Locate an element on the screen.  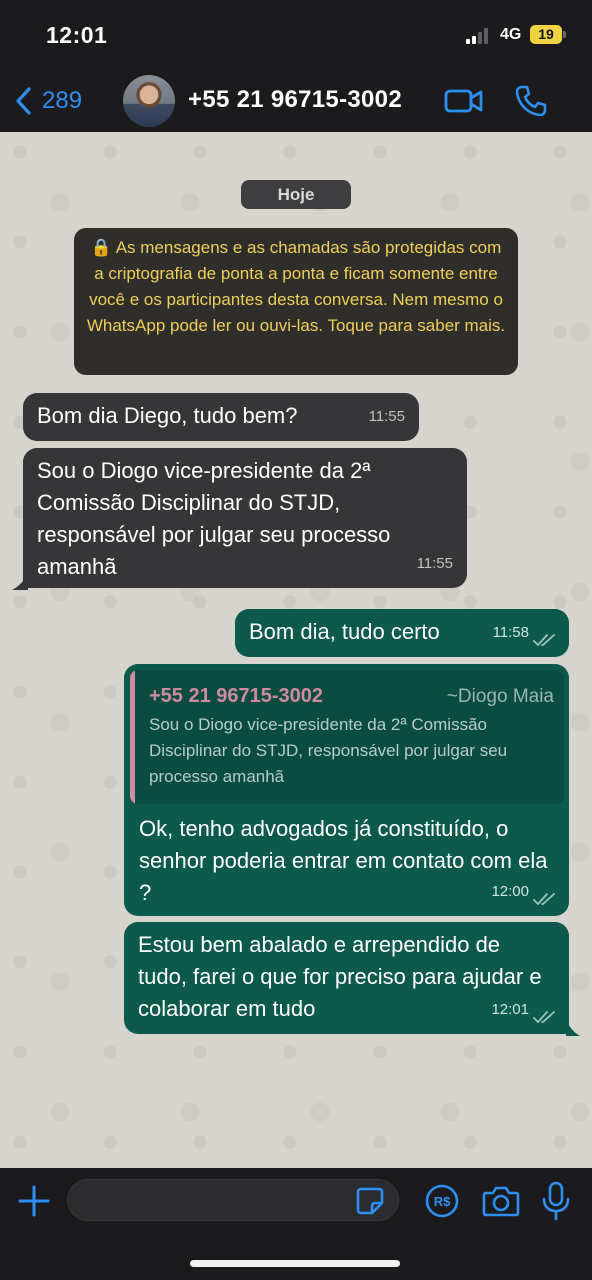
message-outgoing: Bom dia, tudo certo 11:58 is located at coordinates (402, 633).